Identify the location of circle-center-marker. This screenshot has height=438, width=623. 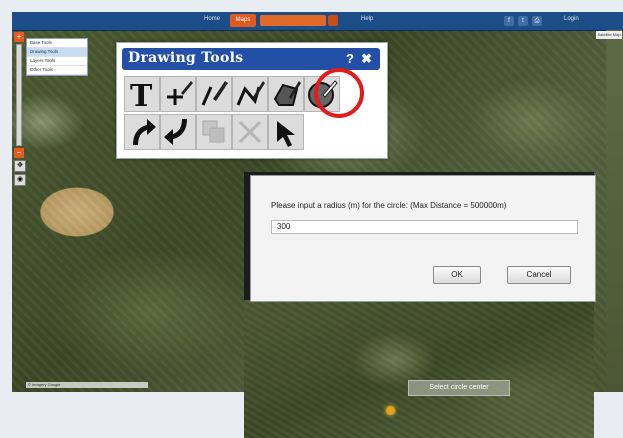
(390, 410).